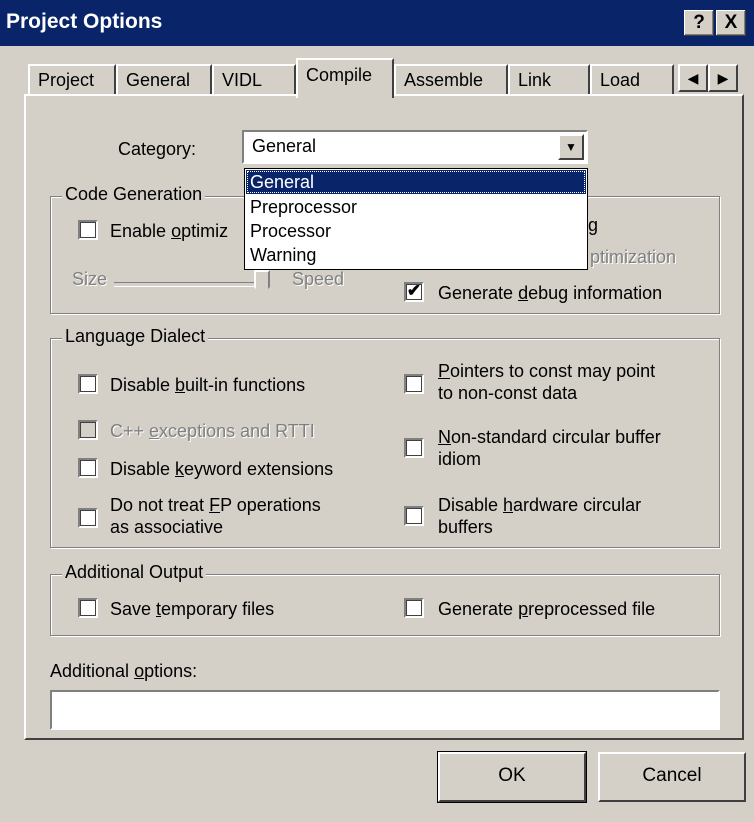 This screenshot has width=754, height=822. Describe the element at coordinates (549, 437) in the screenshot. I see `circular-idiom-label: Non-standard circular buffer` at that location.